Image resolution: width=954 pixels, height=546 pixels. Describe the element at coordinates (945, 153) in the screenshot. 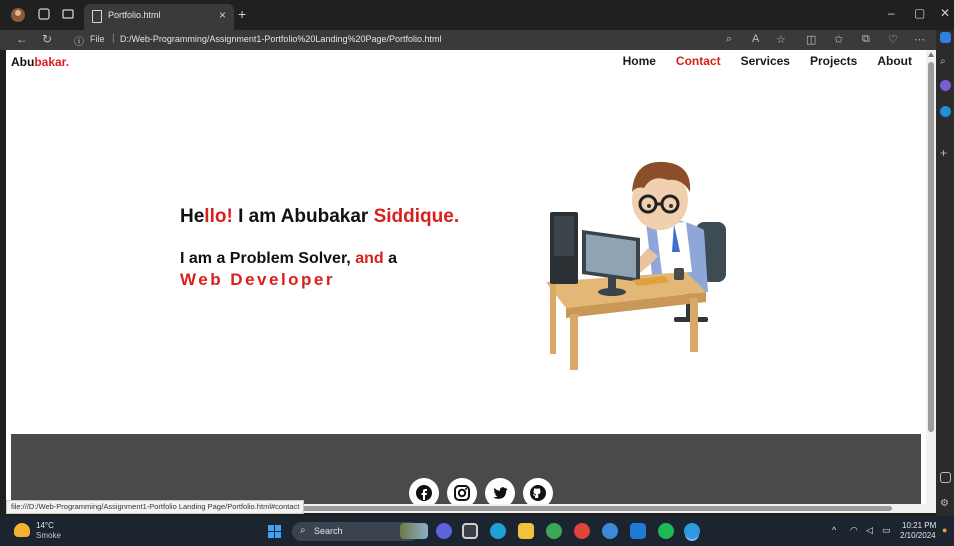

I see `sidebar-add-icon: +` at that location.